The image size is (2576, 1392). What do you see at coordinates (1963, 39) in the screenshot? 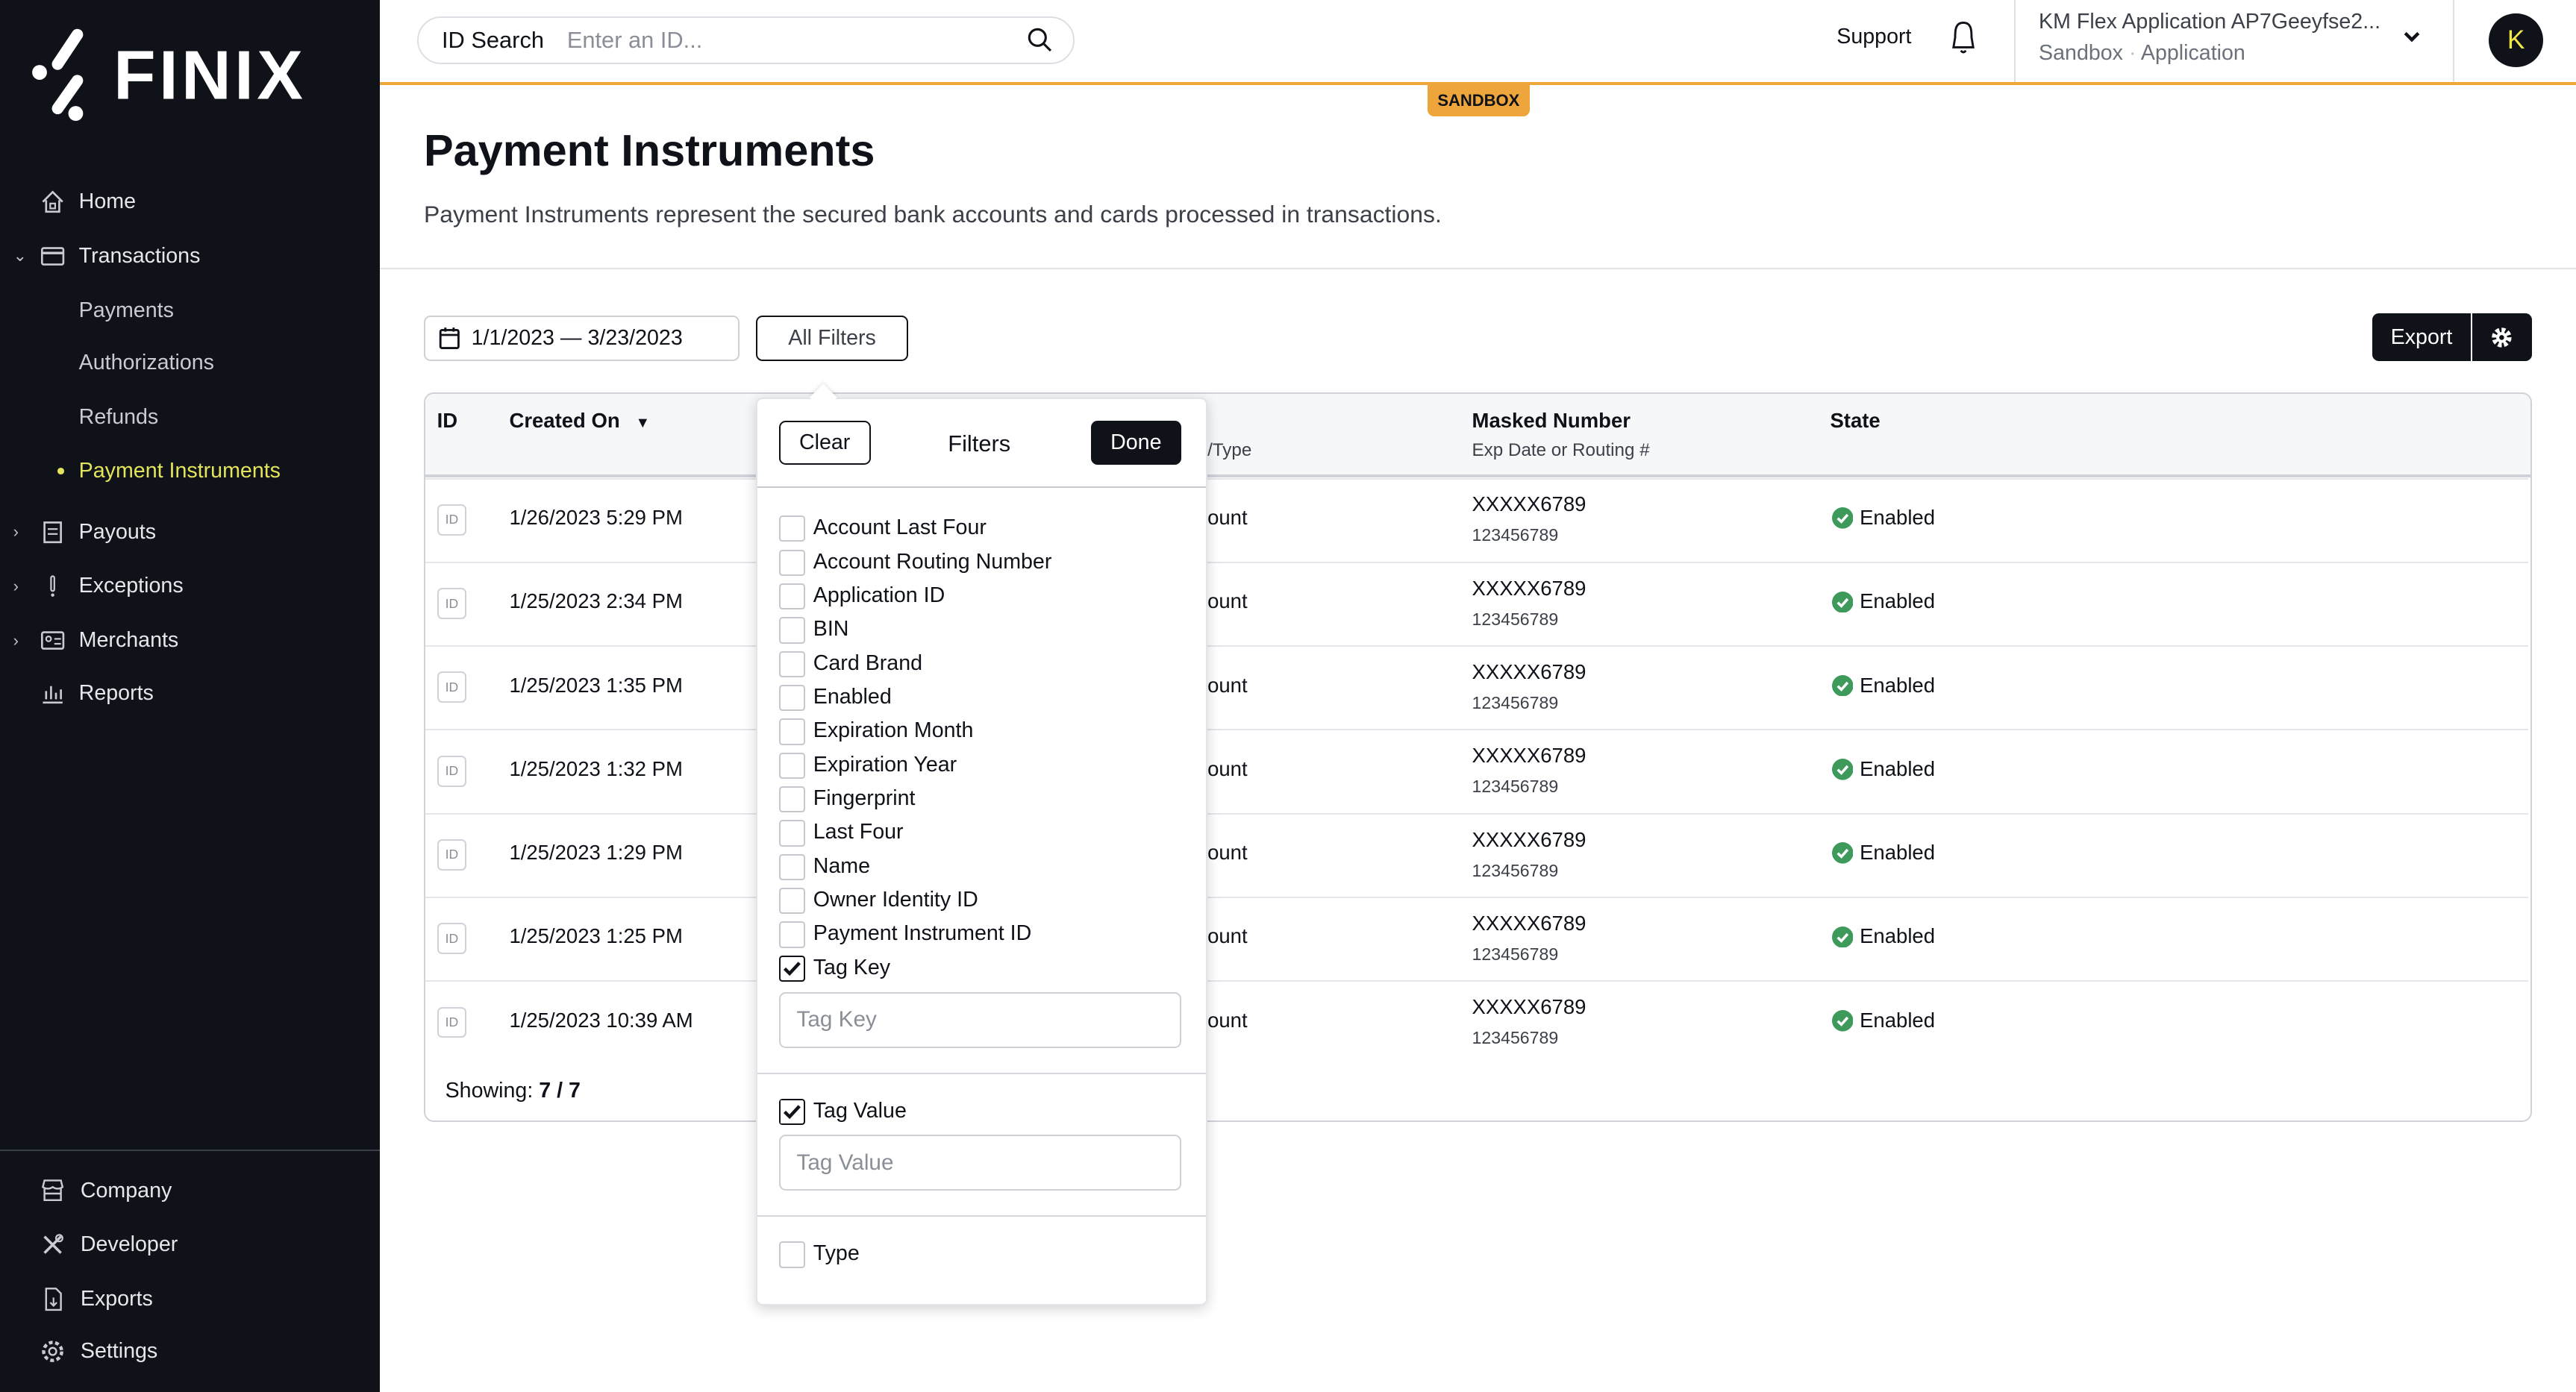
I see `bell-icon` at bounding box center [1963, 39].